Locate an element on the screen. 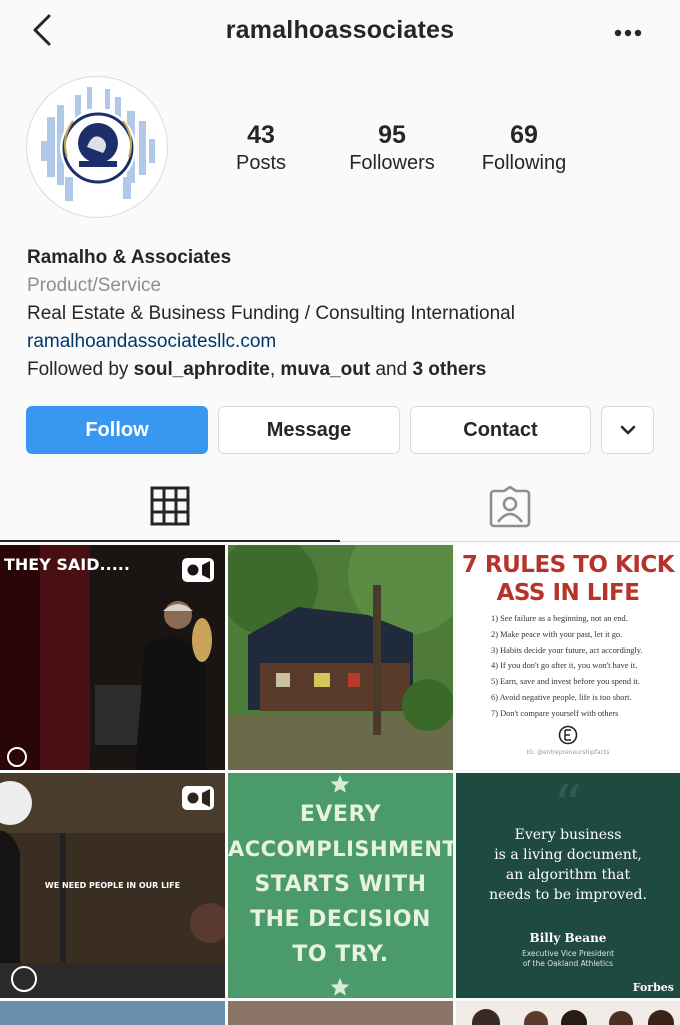 This screenshot has height=1025, width=680. p6-role-1: Executive Vice President is located at coordinates (568, 953).